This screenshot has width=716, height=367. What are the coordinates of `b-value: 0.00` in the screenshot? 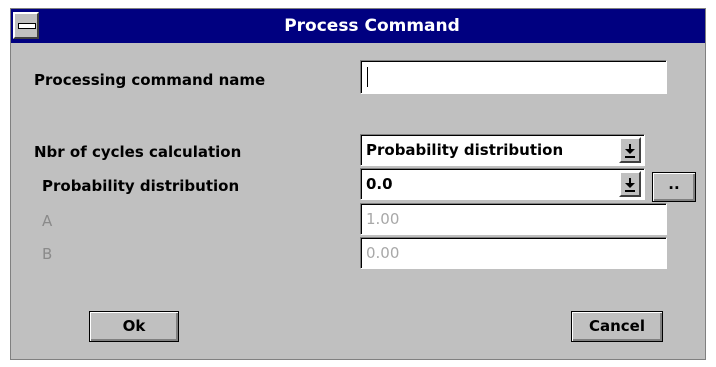 It's located at (383, 253).